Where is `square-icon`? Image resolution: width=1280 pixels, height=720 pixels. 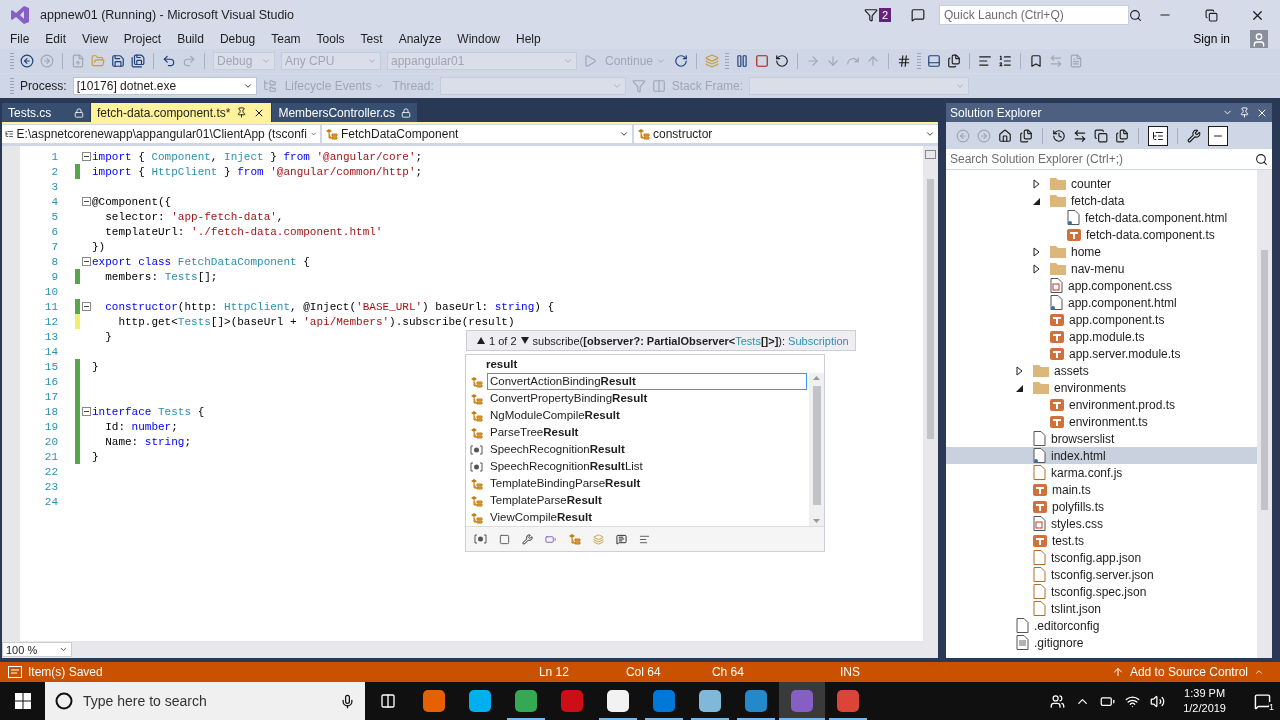
square-icon is located at coordinates (504, 539).